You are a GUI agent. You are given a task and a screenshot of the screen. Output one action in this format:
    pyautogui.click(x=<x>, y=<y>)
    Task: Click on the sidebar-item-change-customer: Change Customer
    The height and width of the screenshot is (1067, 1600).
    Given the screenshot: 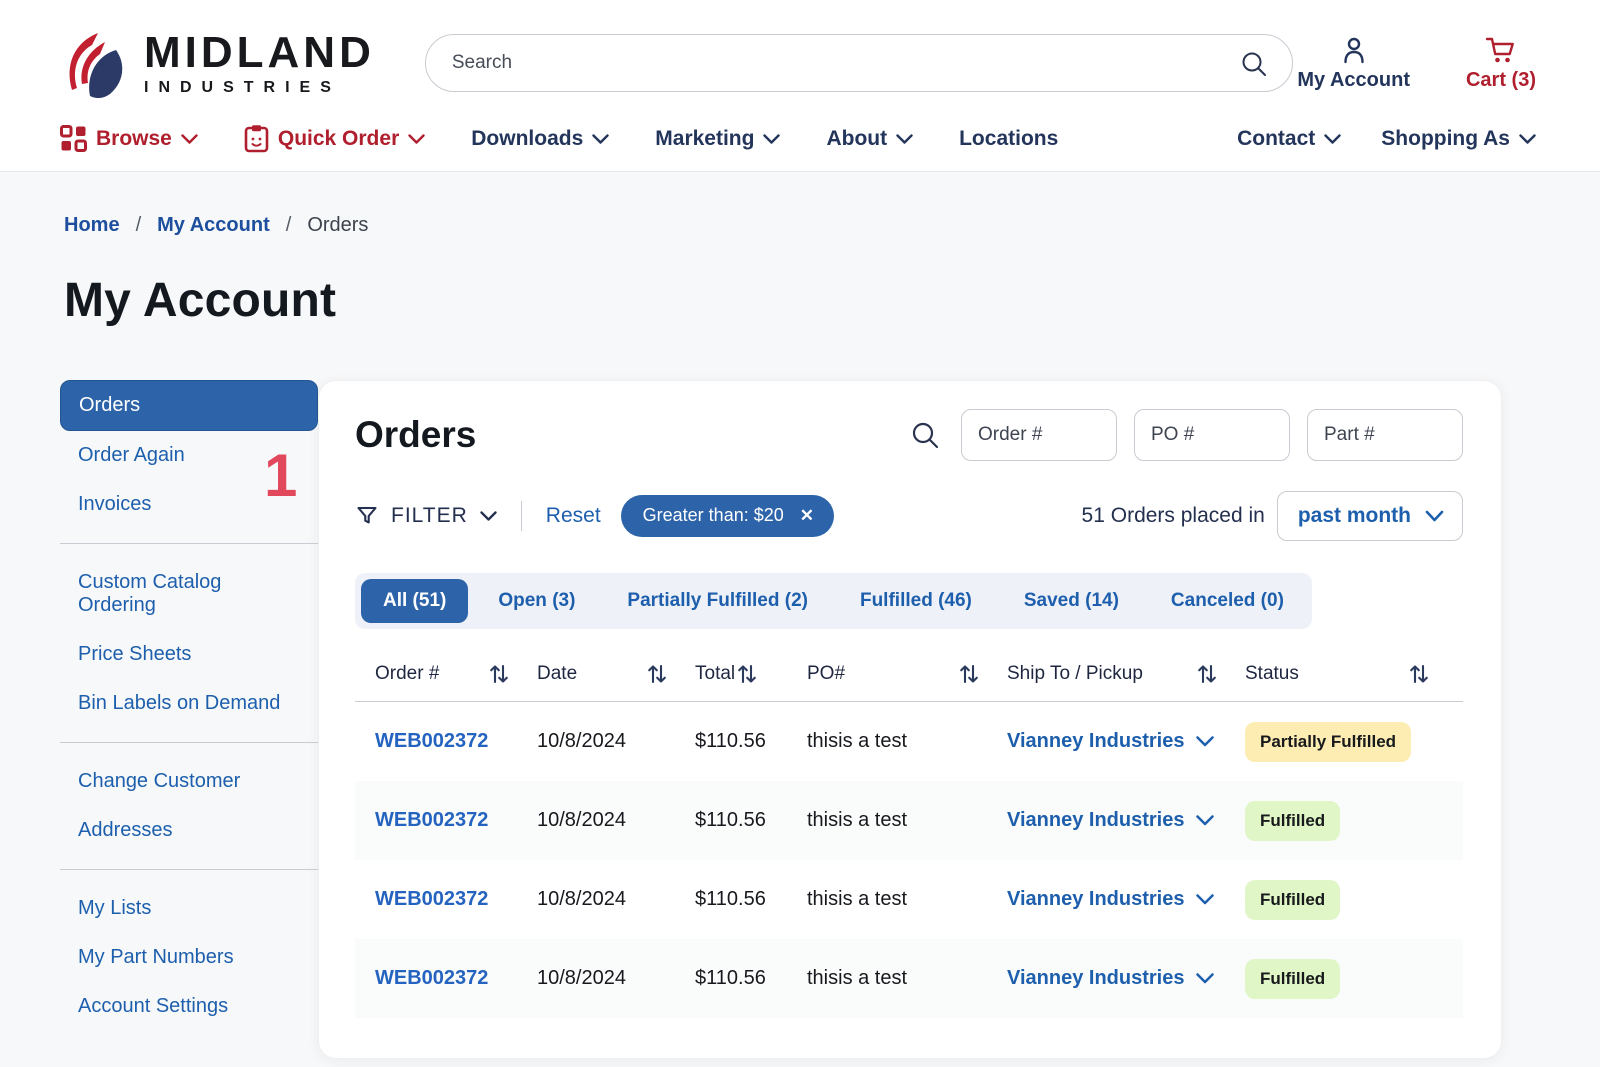 What is the action you would take?
    pyautogui.click(x=189, y=781)
    